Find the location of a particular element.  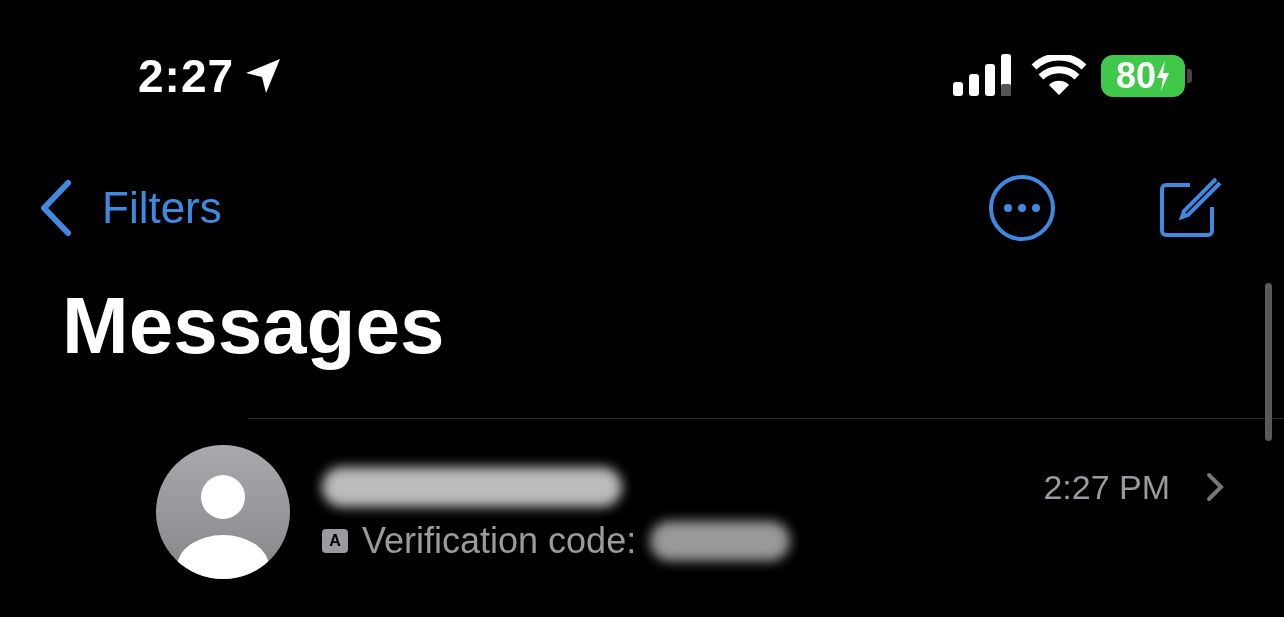

page-title: Messages is located at coordinates (253, 326).